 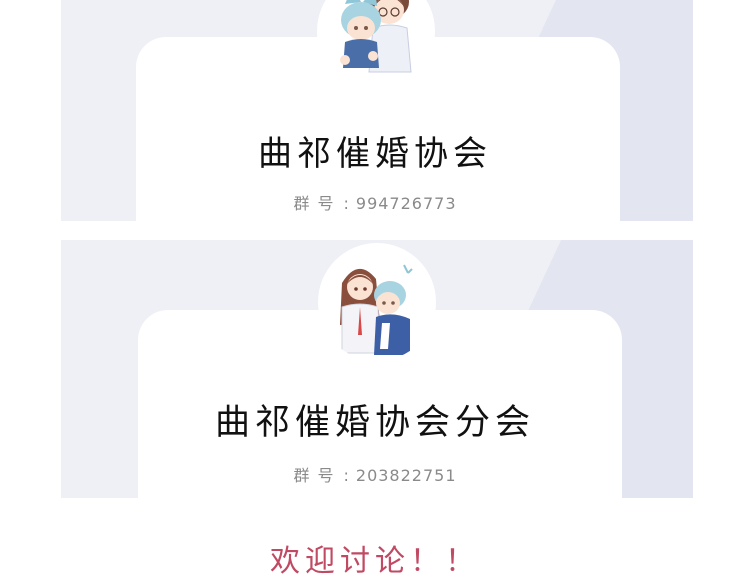 I want to click on group-id-1: 群号:994726773, so click(x=375, y=202).